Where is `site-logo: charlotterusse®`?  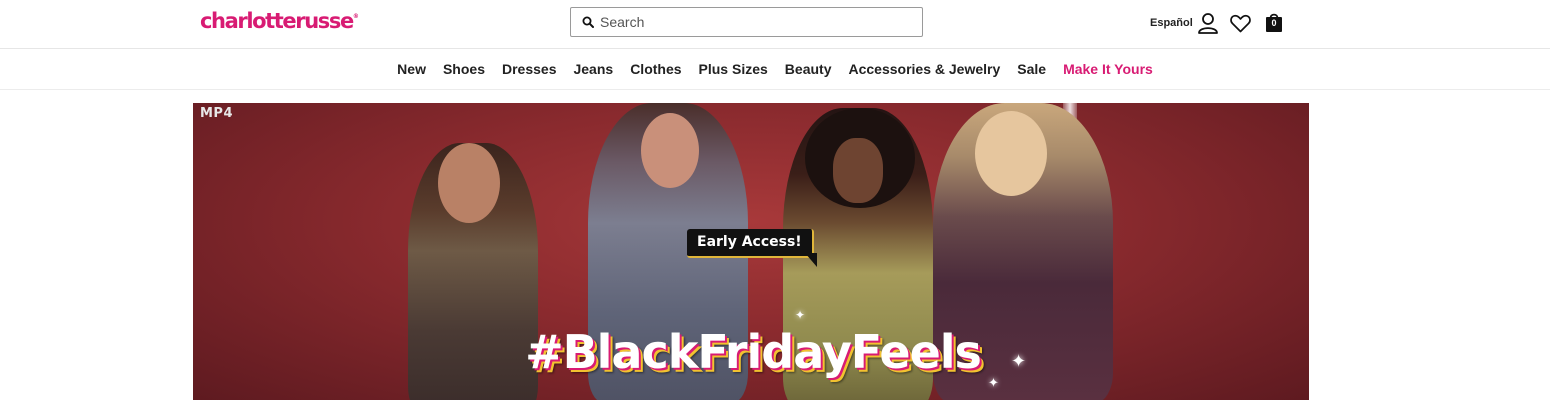
site-logo: charlotterusse® is located at coordinates (279, 21).